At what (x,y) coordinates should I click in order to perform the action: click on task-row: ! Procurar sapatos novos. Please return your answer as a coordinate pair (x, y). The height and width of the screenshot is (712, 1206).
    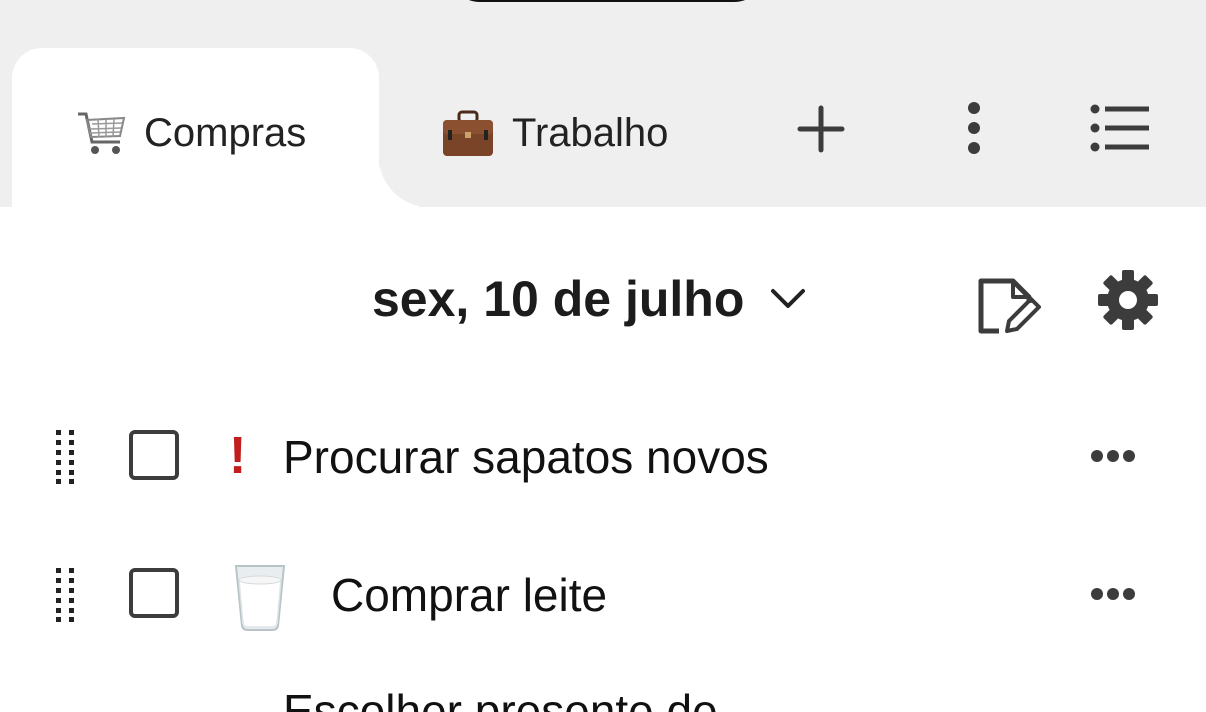
    Looking at the image, I should click on (603, 456).